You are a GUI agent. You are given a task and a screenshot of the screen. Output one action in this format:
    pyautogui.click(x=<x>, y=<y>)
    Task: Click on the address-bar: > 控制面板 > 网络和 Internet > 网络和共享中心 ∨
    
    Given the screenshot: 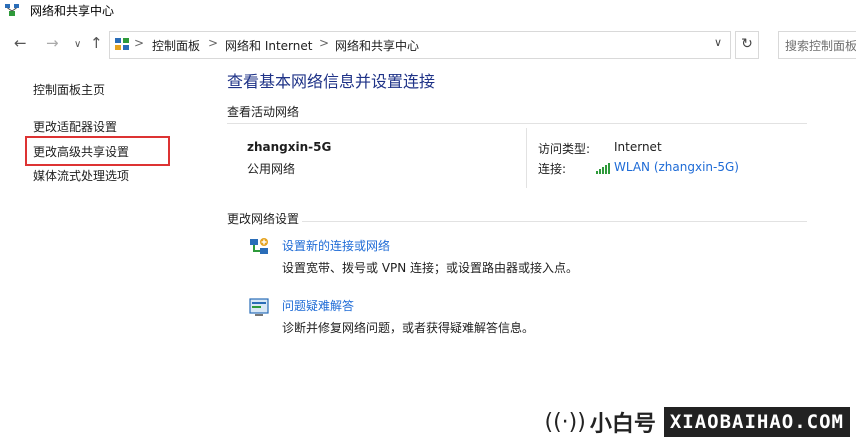 What is the action you would take?
    pyautogui.click(x=420, y=45)
    